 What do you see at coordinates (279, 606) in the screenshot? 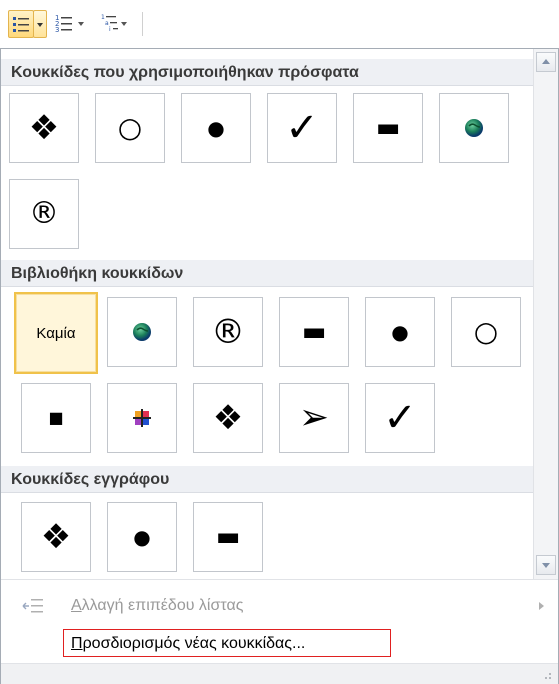
I see `change-list-level-menu-item: Αλλαγή επιπέδου λίστας` at bounding box center [279, 606].